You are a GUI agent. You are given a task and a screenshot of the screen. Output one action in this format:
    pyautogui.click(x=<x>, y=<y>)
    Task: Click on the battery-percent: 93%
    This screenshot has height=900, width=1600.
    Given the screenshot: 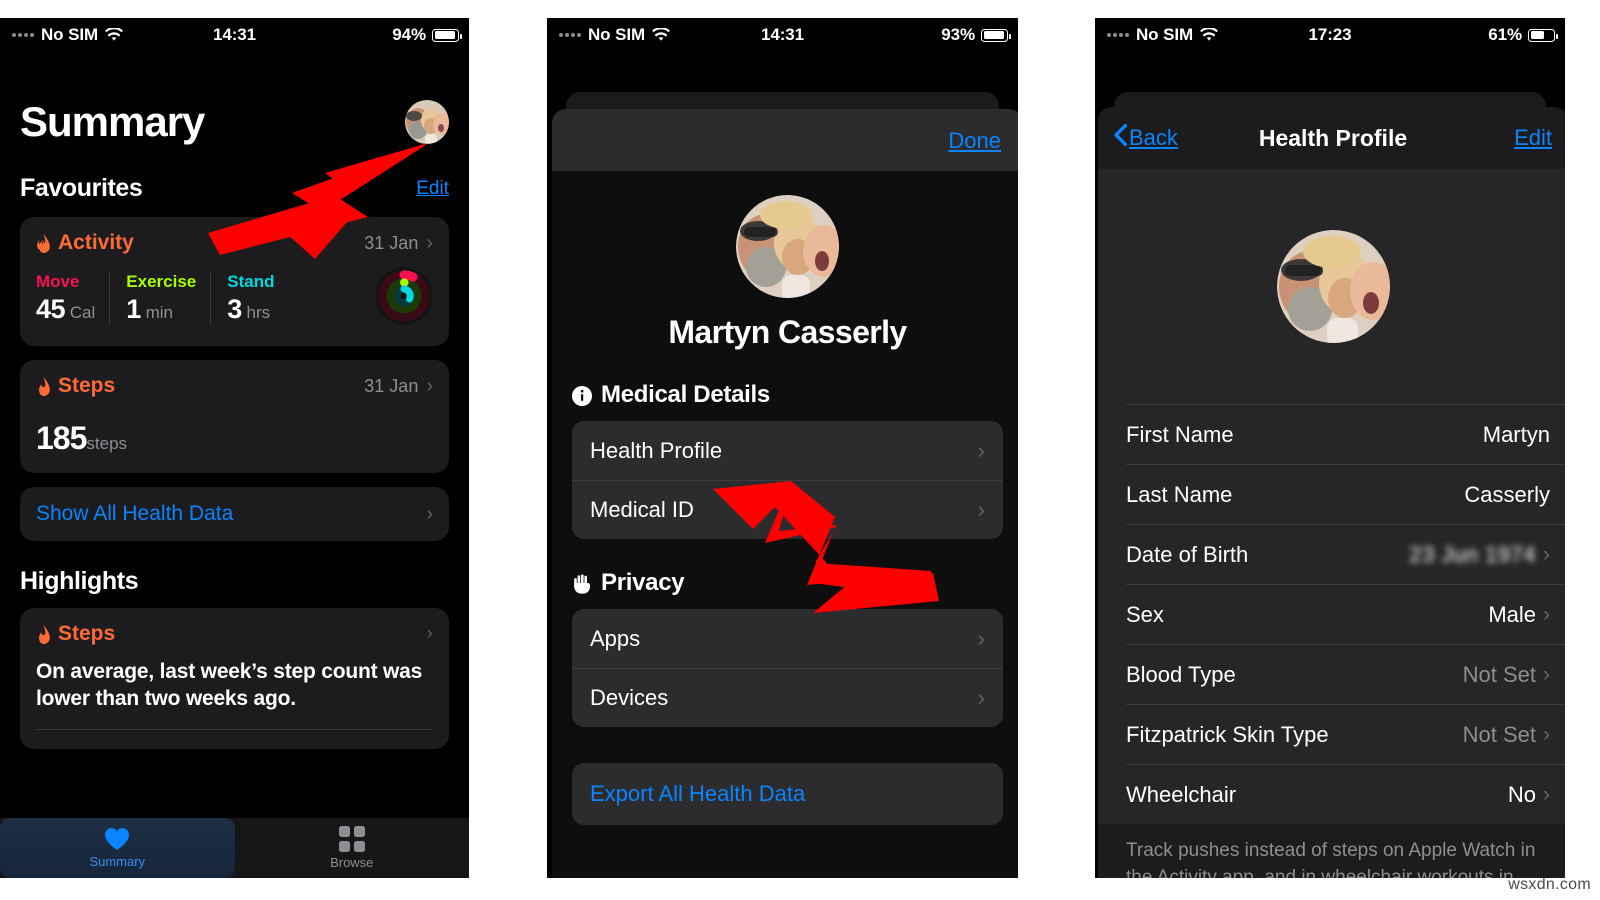 What is the action you would take?
    pyautogui.click(x=958, y=34)
    